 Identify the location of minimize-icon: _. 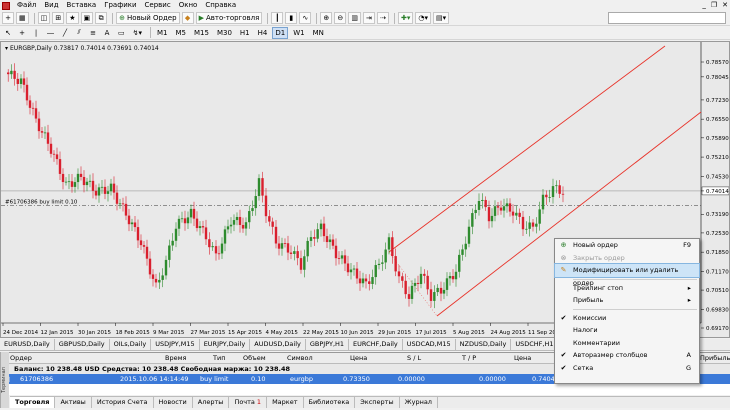
(704, 5).